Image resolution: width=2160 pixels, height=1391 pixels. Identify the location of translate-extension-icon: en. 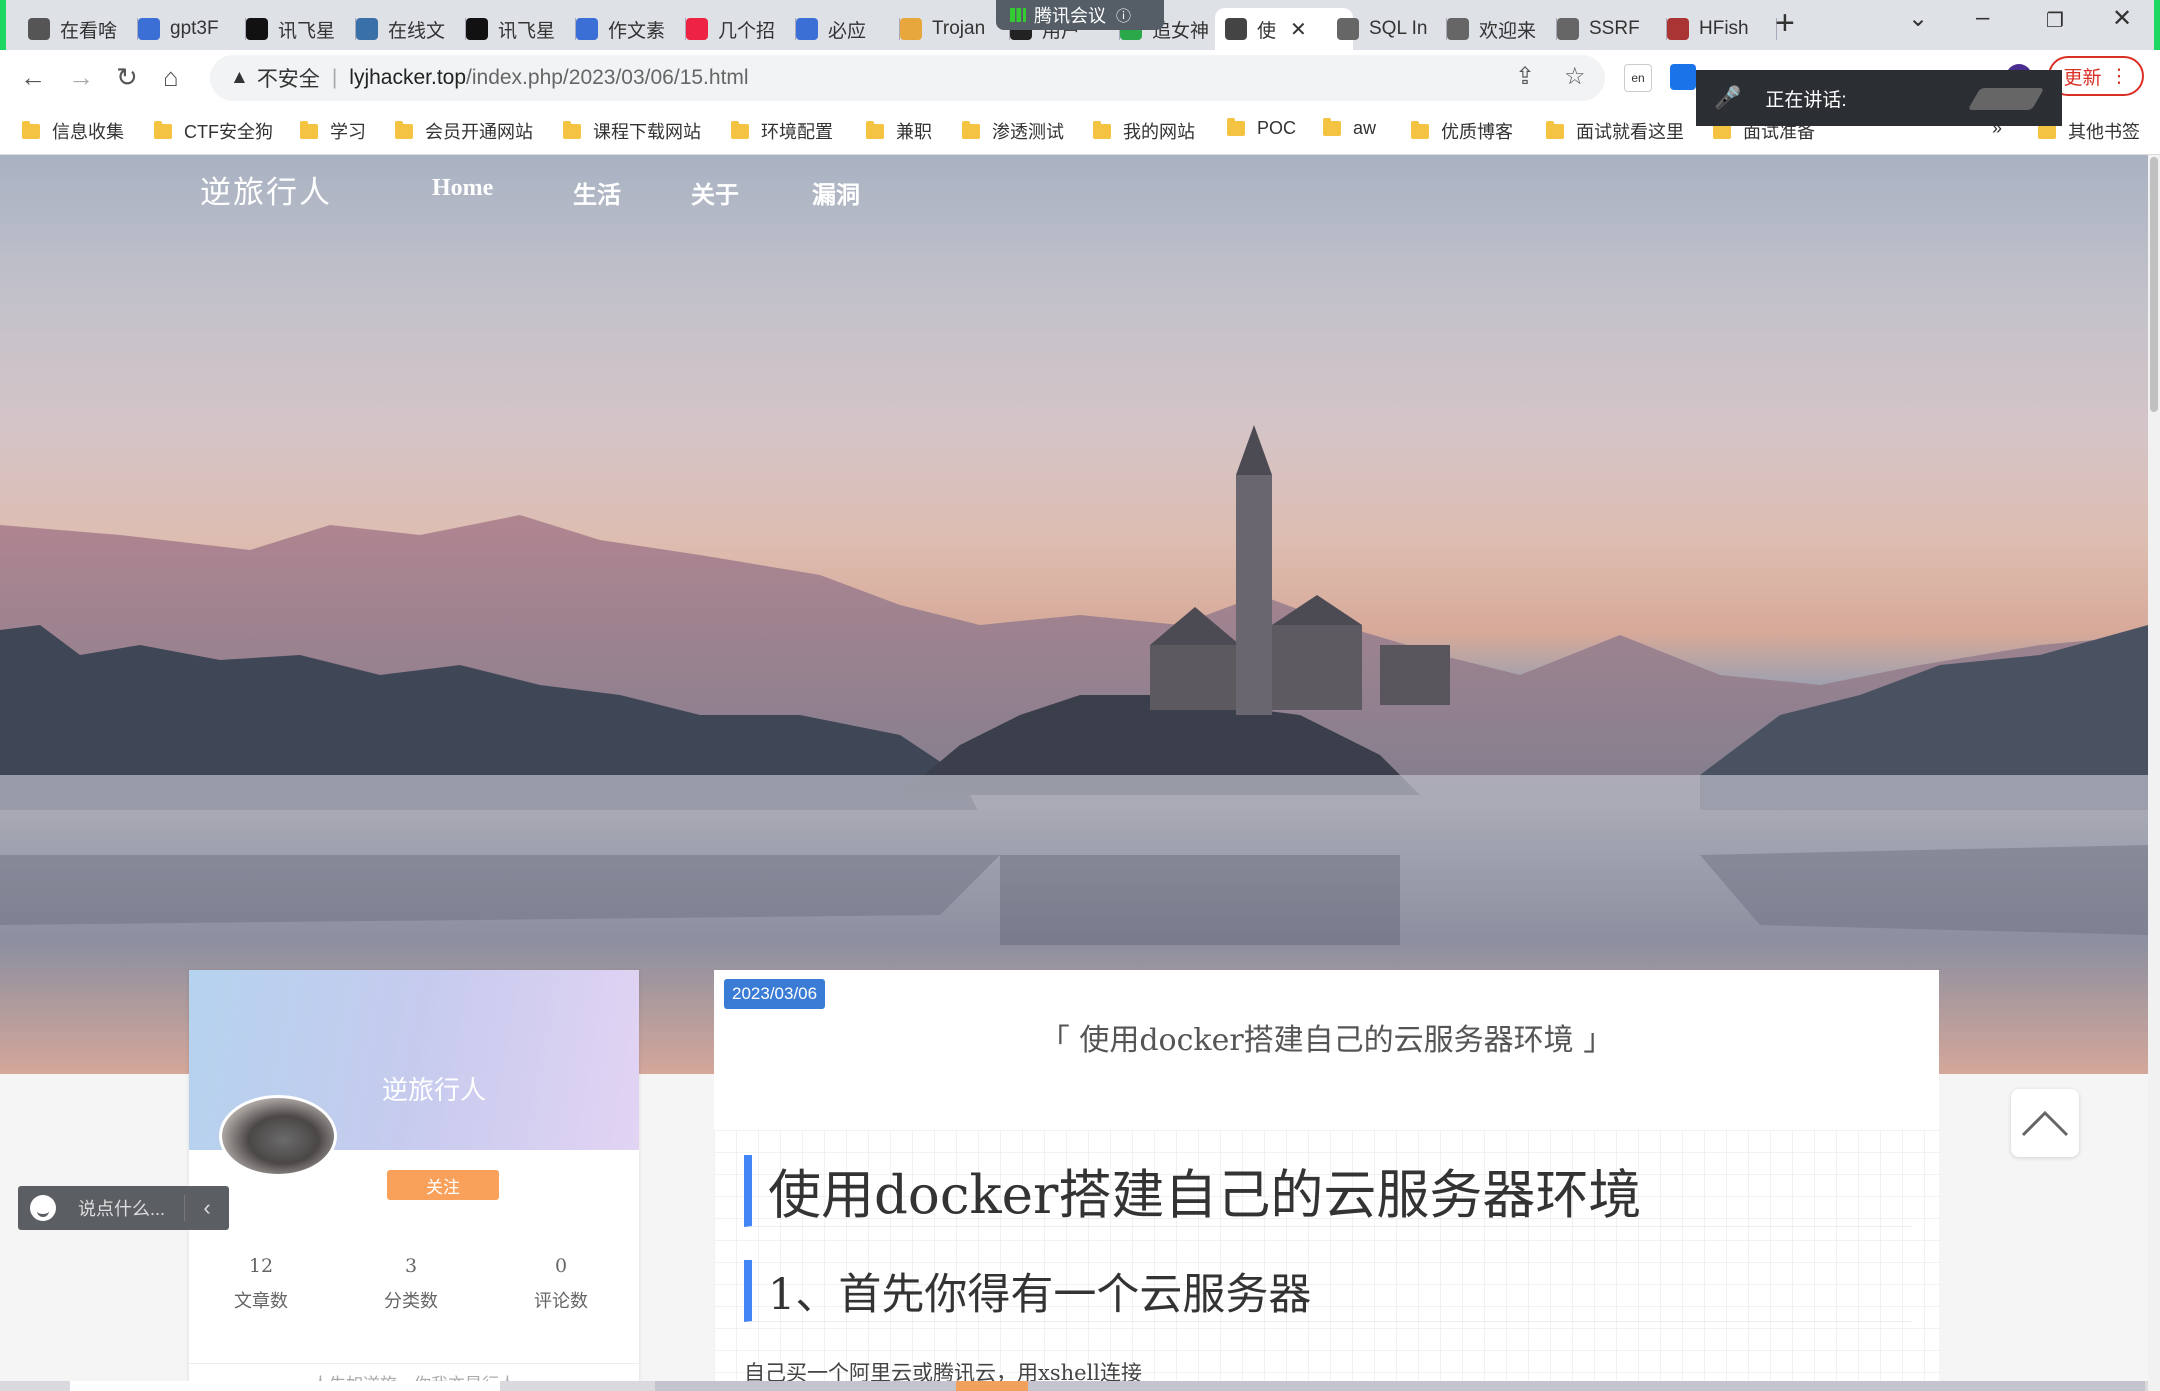
(1638, 78).